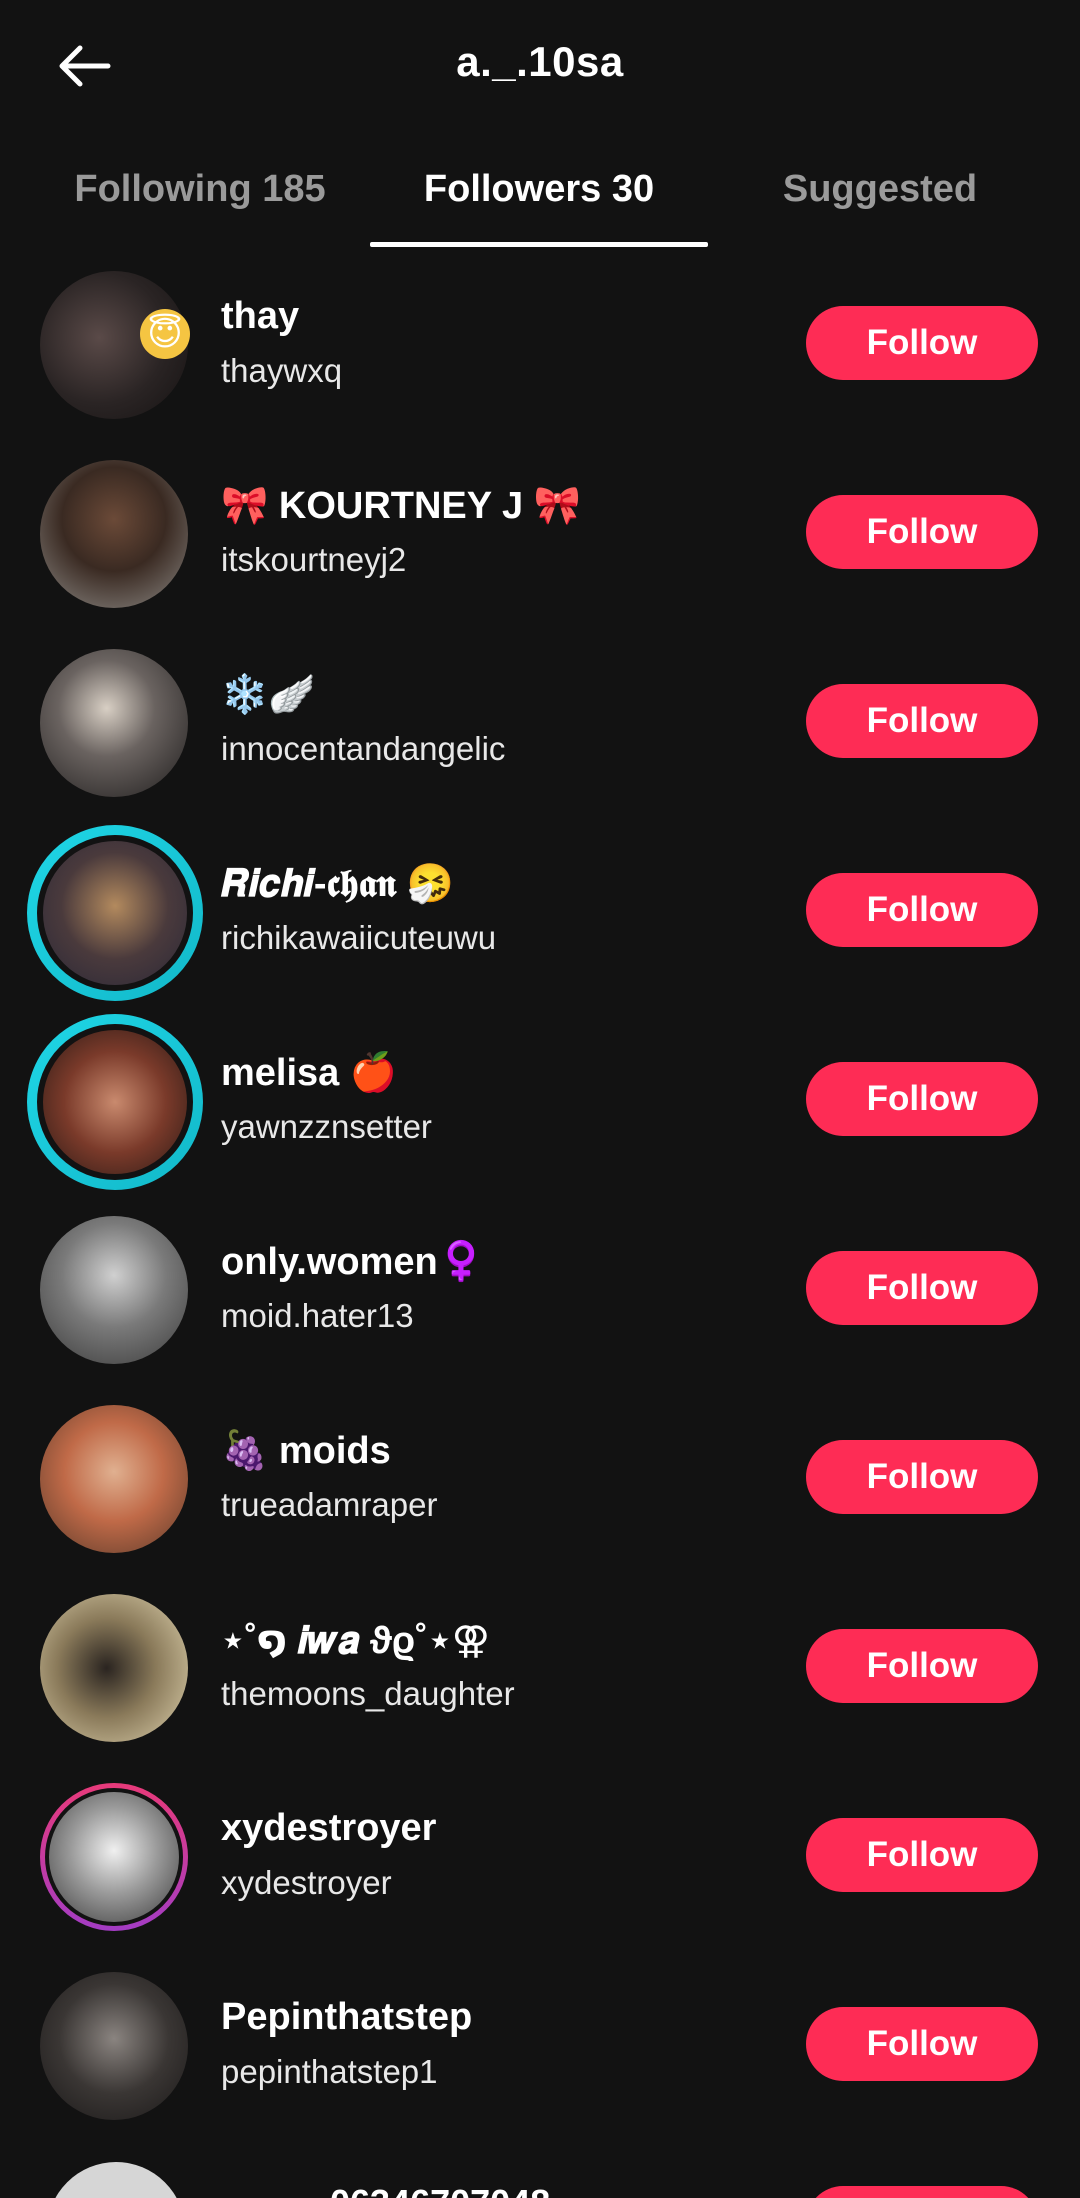 The height and width of the screenshot is (2198, 1080). Describe the element at coordinates (401, 506) in the screenshot. I see `display-name: 🎀 KOURTNEY J 🎀` at that location.